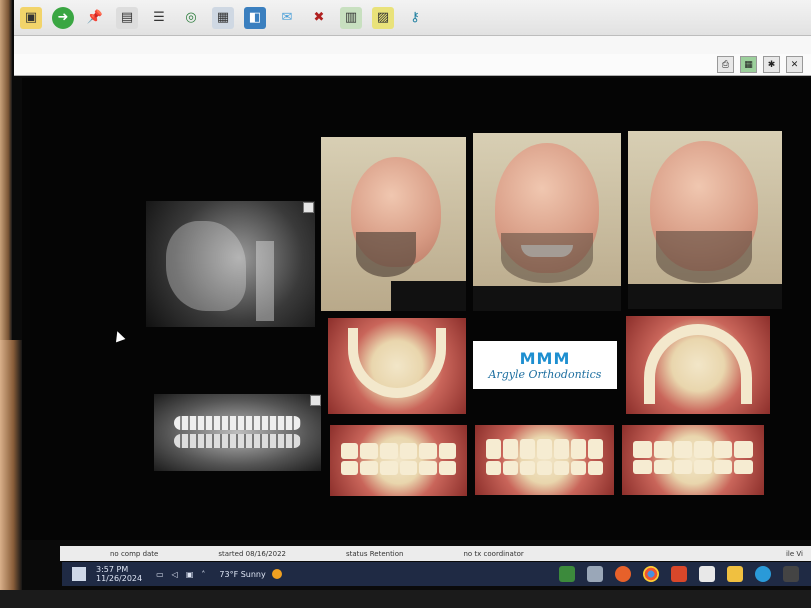 The height and width of the screenshot is (608, 811). I want to click on list-icon: ☰, so click(159, 18).